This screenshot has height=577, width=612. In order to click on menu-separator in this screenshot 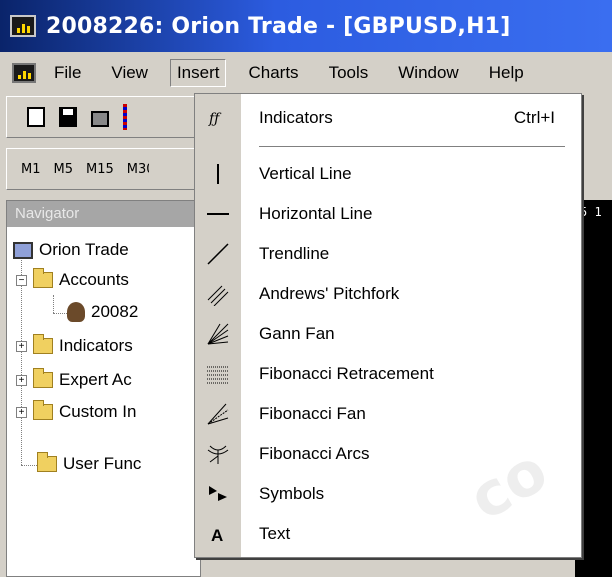, I will do `click(412, 147)`.